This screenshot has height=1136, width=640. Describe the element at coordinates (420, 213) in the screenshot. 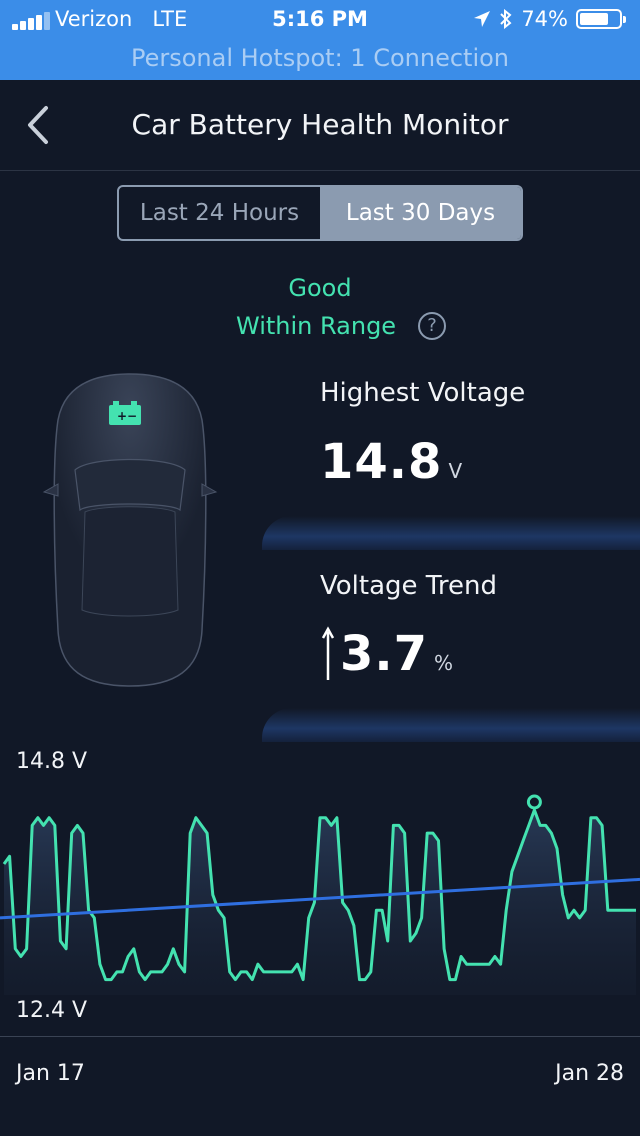

I see `tab-last-30-days: Last 30 Days` at that location.